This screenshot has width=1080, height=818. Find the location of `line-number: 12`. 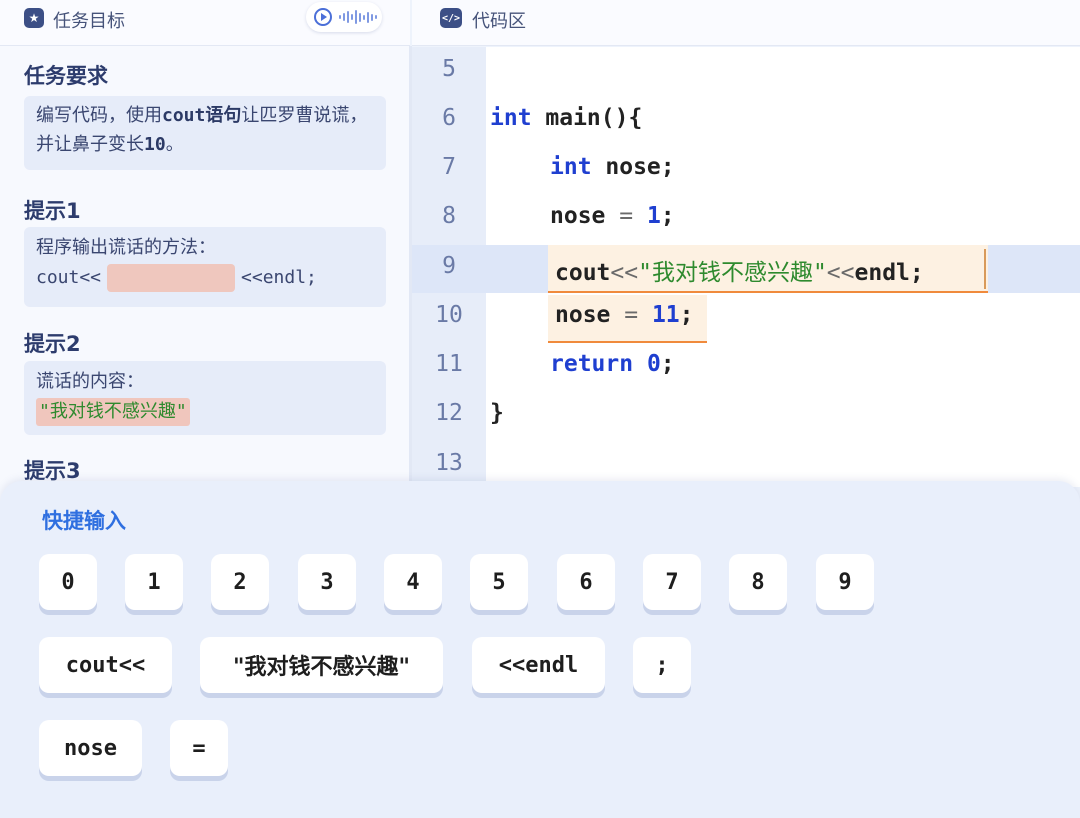

line-number: 12 is located at coordinates (449, 413).